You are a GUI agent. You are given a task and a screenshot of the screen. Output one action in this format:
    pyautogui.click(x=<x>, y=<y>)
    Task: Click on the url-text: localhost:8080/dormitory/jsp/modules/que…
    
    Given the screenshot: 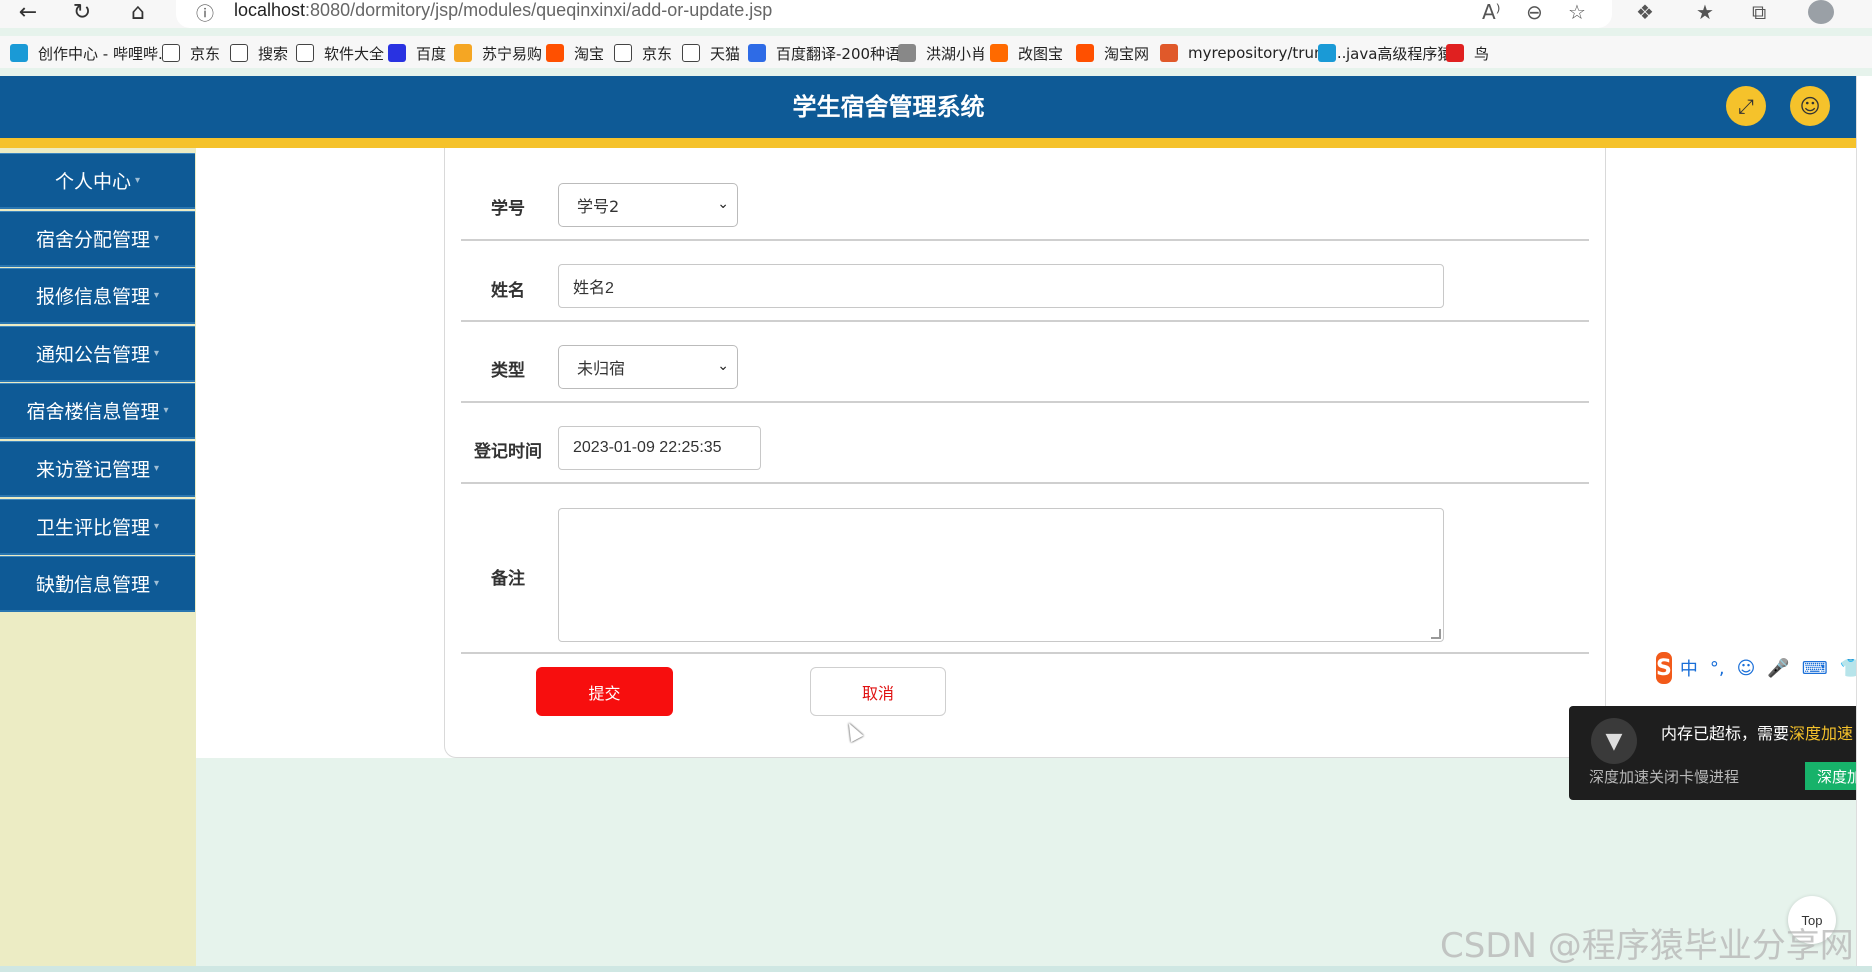 What is the action you would take?
    pyautogui.click(x=503, y=10)
    